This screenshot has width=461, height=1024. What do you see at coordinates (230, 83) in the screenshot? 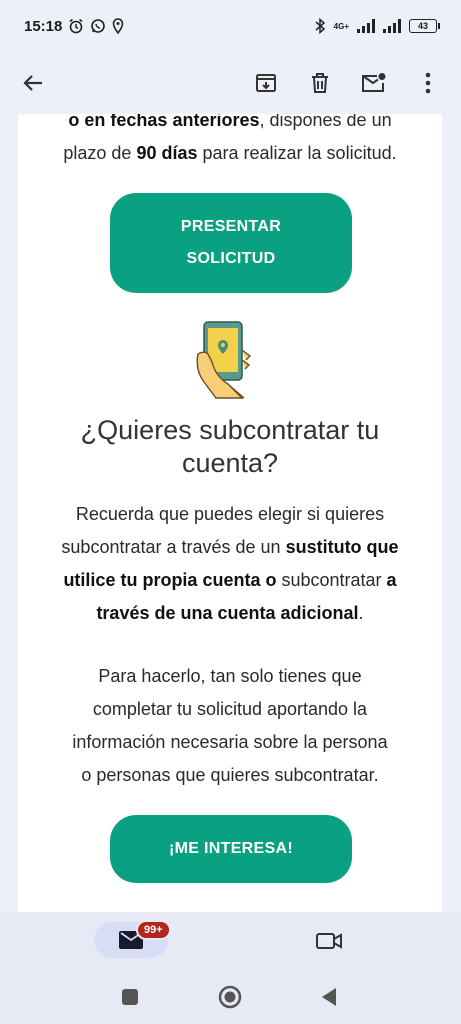
I see `app-bar` at bounding box center [230, 83].